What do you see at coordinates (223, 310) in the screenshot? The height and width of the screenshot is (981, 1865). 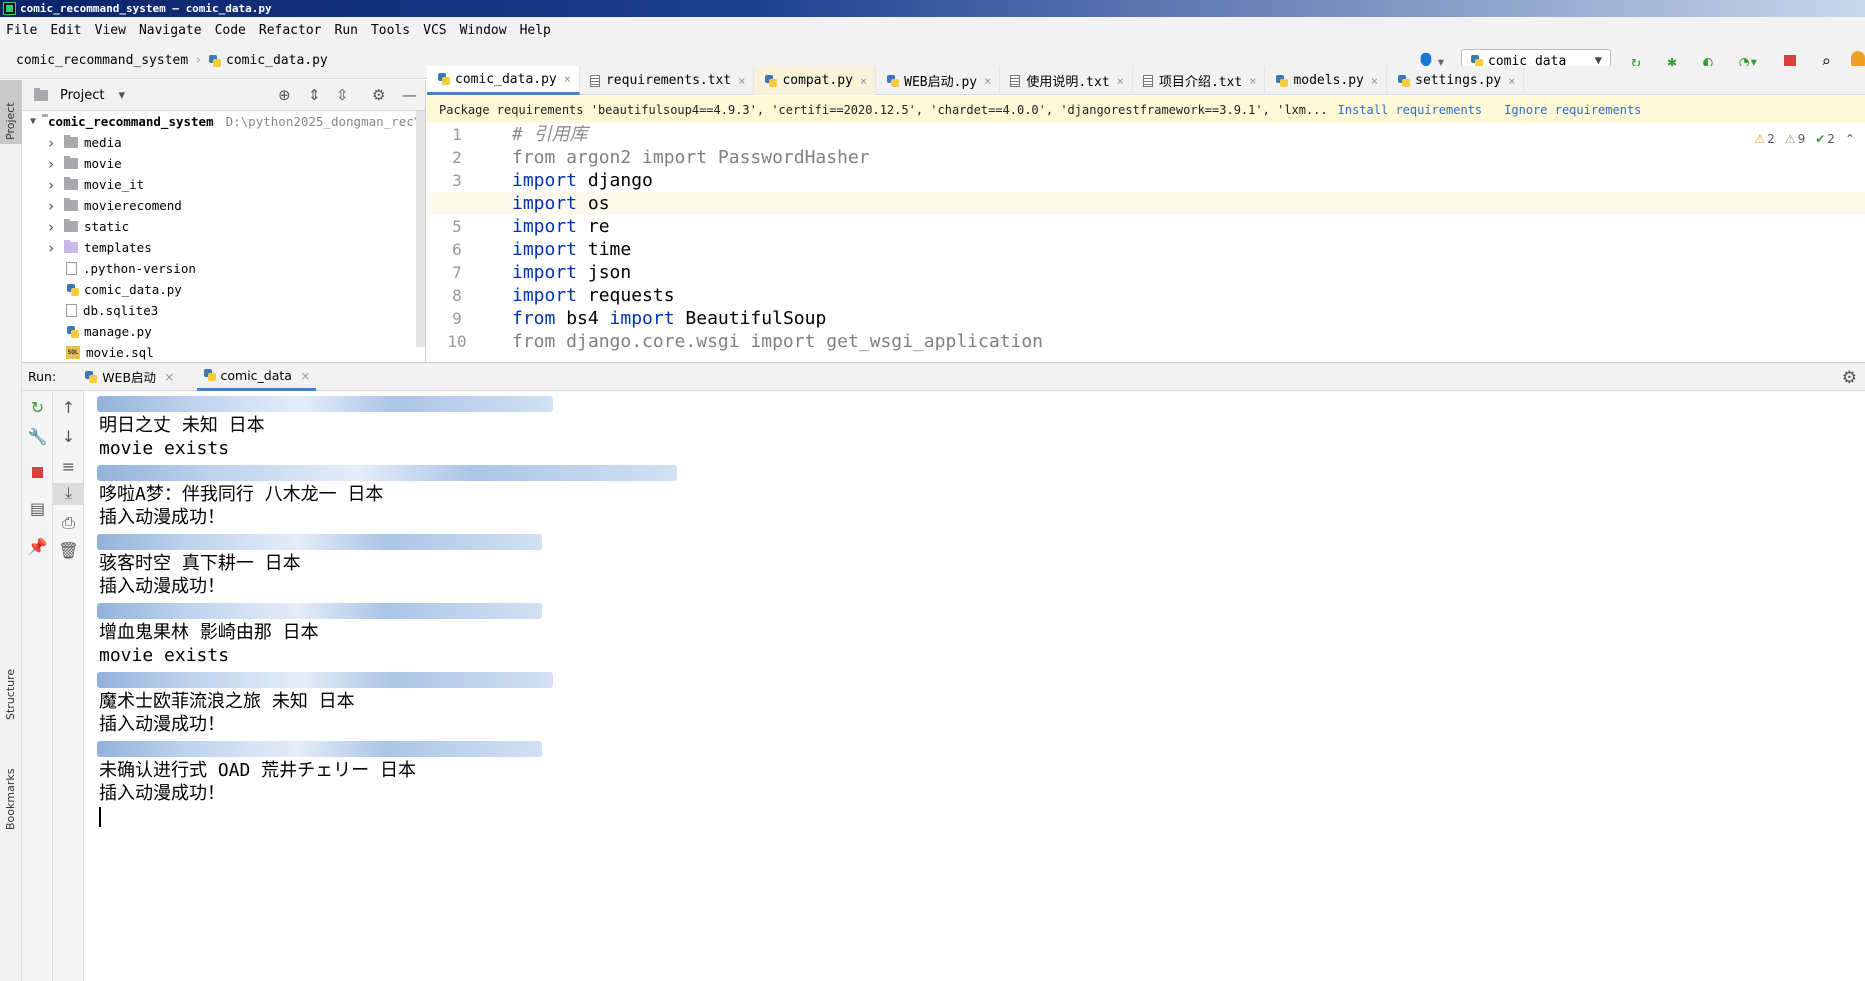 I see `tree-item: db.sqlite3` at bounding box center [223, 310].